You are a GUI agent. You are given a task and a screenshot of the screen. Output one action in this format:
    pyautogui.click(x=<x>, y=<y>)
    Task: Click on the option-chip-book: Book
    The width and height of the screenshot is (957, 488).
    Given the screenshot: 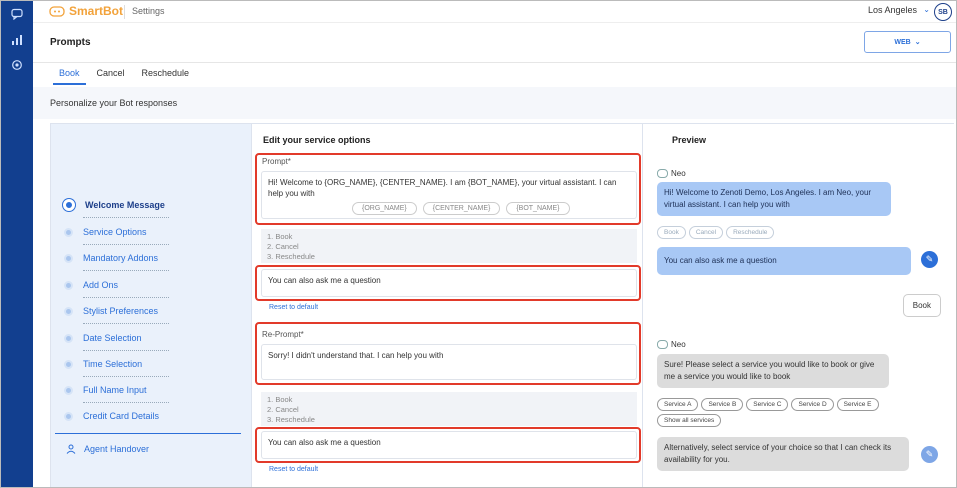 What is the action you would take?
    pyautogui.click(x=671, y=232)
    